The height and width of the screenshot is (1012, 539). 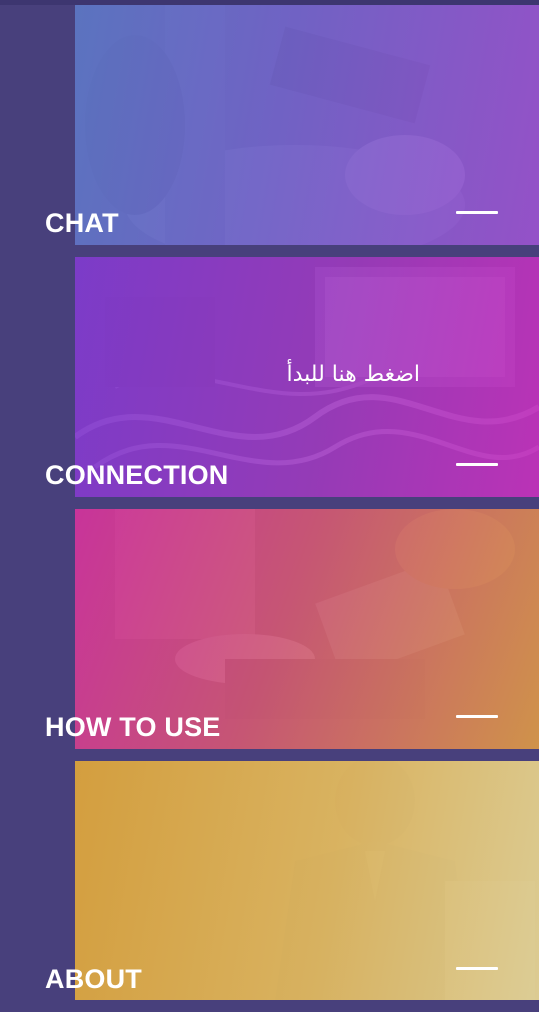 I want to click on start-hint-text: اضغط هنا للبدأ, so click(x=325, y=374).